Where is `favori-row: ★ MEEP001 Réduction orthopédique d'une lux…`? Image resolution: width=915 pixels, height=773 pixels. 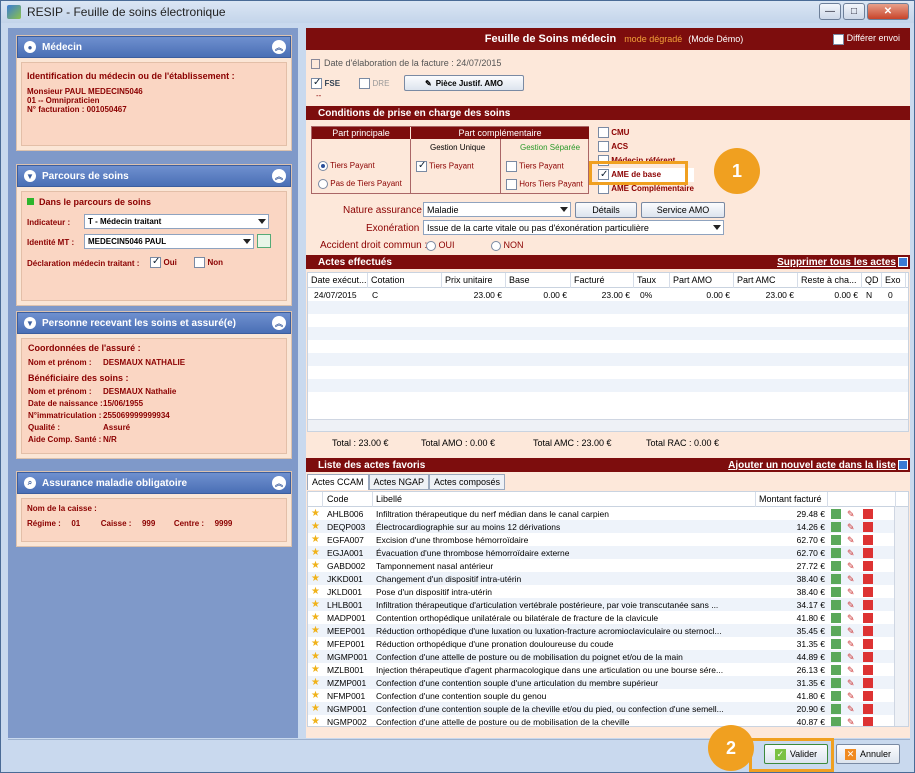 favori-row: ★ MEEP001 Réduction orthopédique d'une lux… is located at coordinates (608, 630).